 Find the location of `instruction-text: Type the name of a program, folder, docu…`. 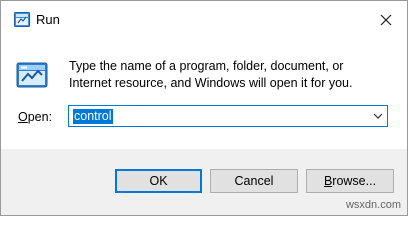

instruction-text: Type the name of a program, folder, docu… is located at coordinates (211, 74).